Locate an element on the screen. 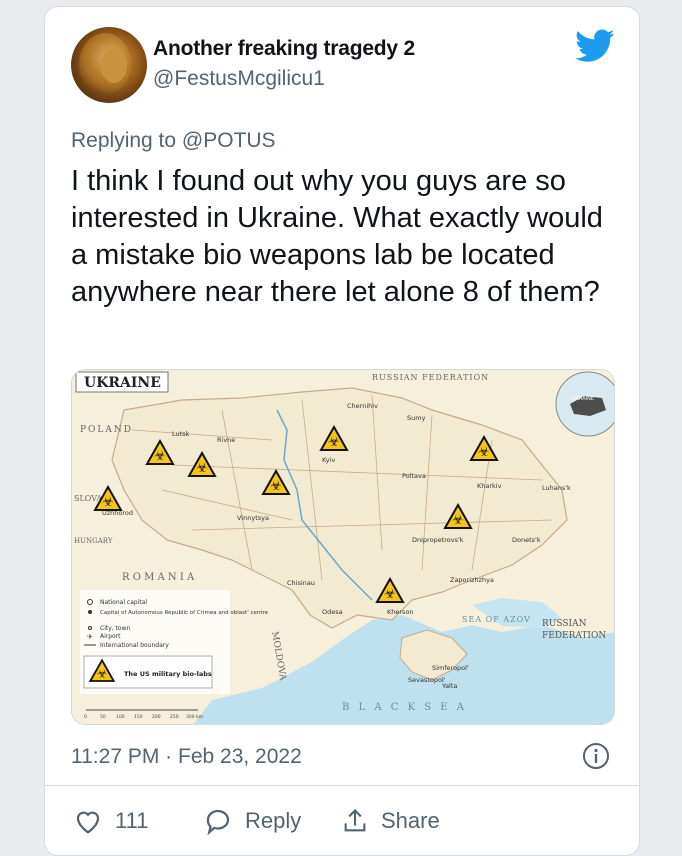 This screenshot has width=682, height=856. city-dnipropetrovsk: Dnipropetrovs'k is located at coordinates (438, 540).